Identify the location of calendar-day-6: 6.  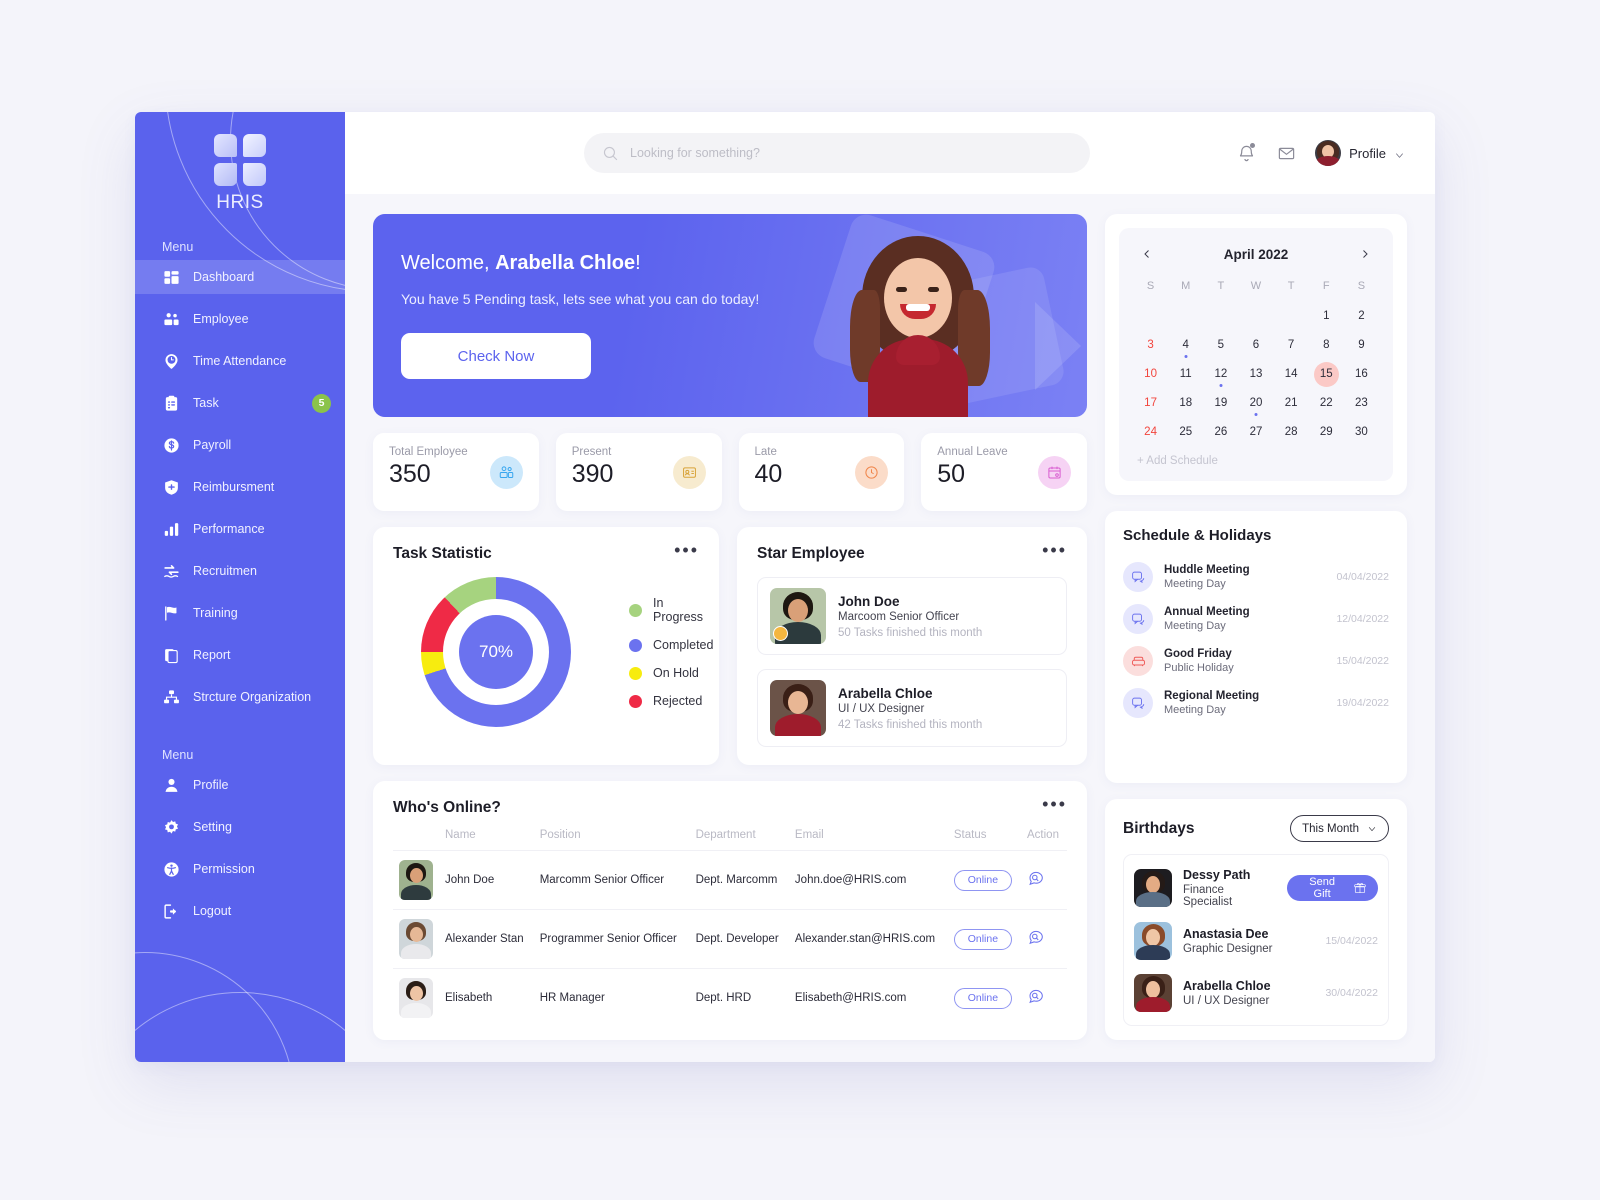
(1255, 345).